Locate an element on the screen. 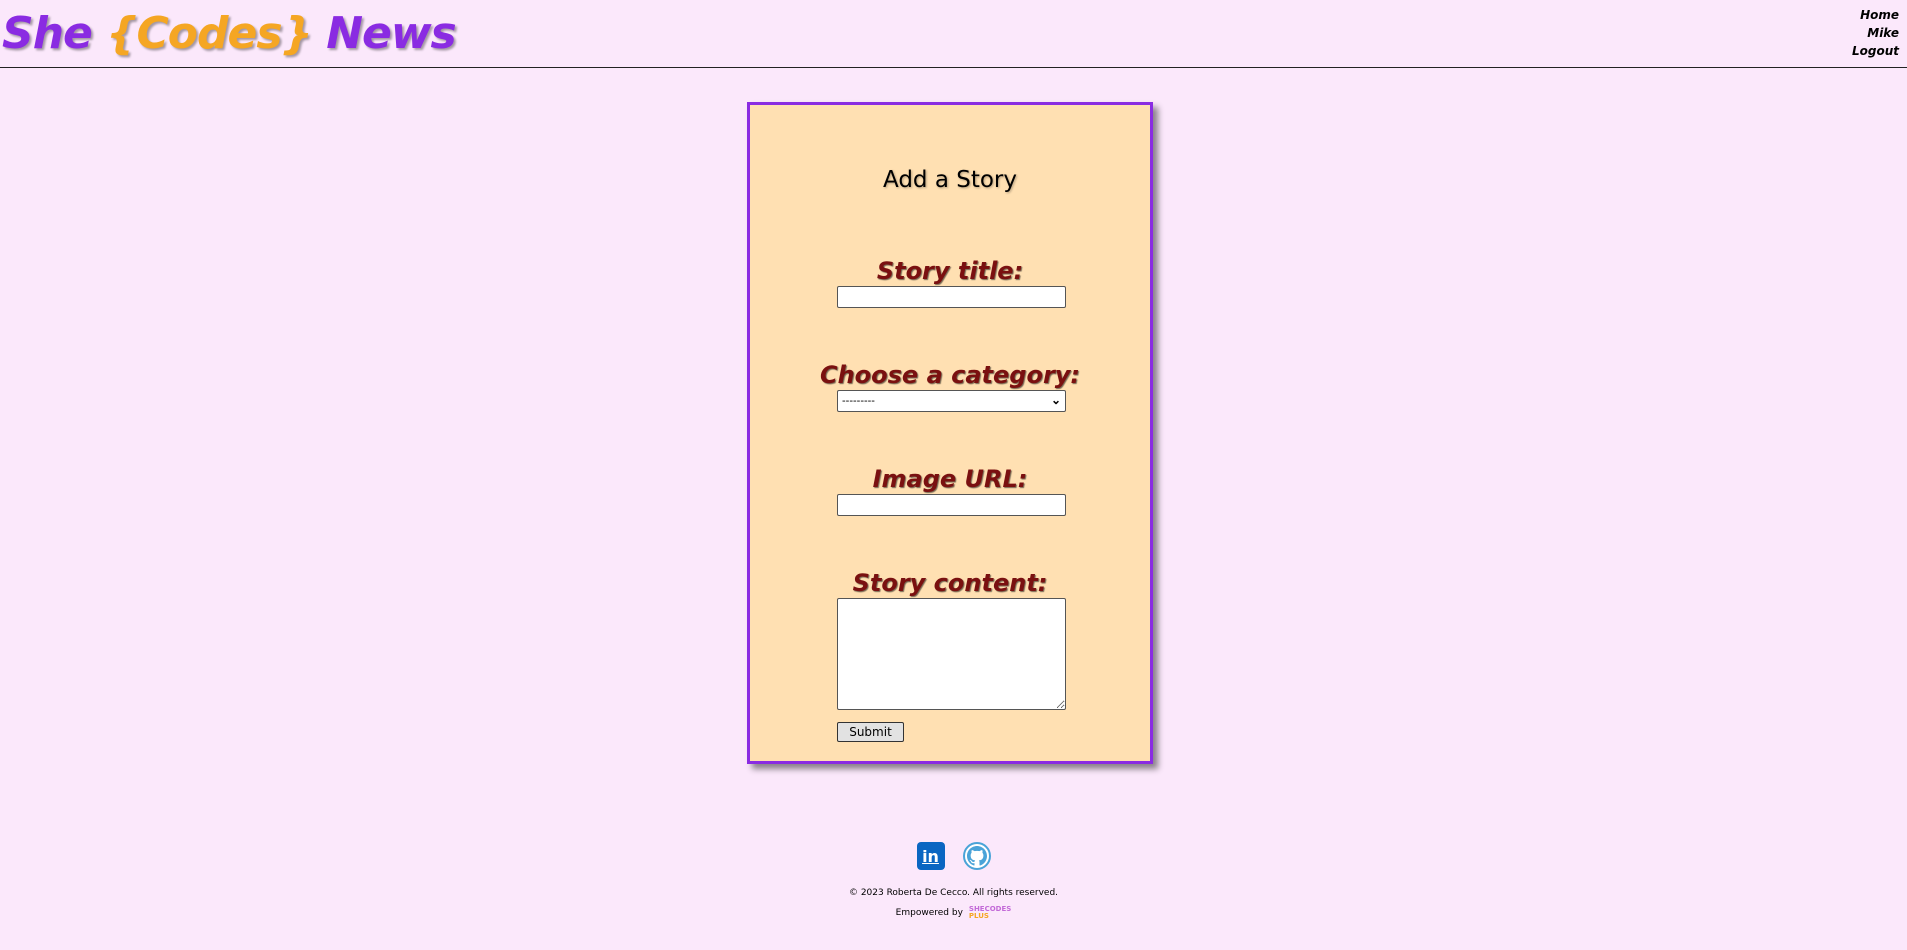 The width and height of the screenshot is (1907, 950). shecodes-plus-logo: SHECODES PLUS is located at coordinates (990, 913).